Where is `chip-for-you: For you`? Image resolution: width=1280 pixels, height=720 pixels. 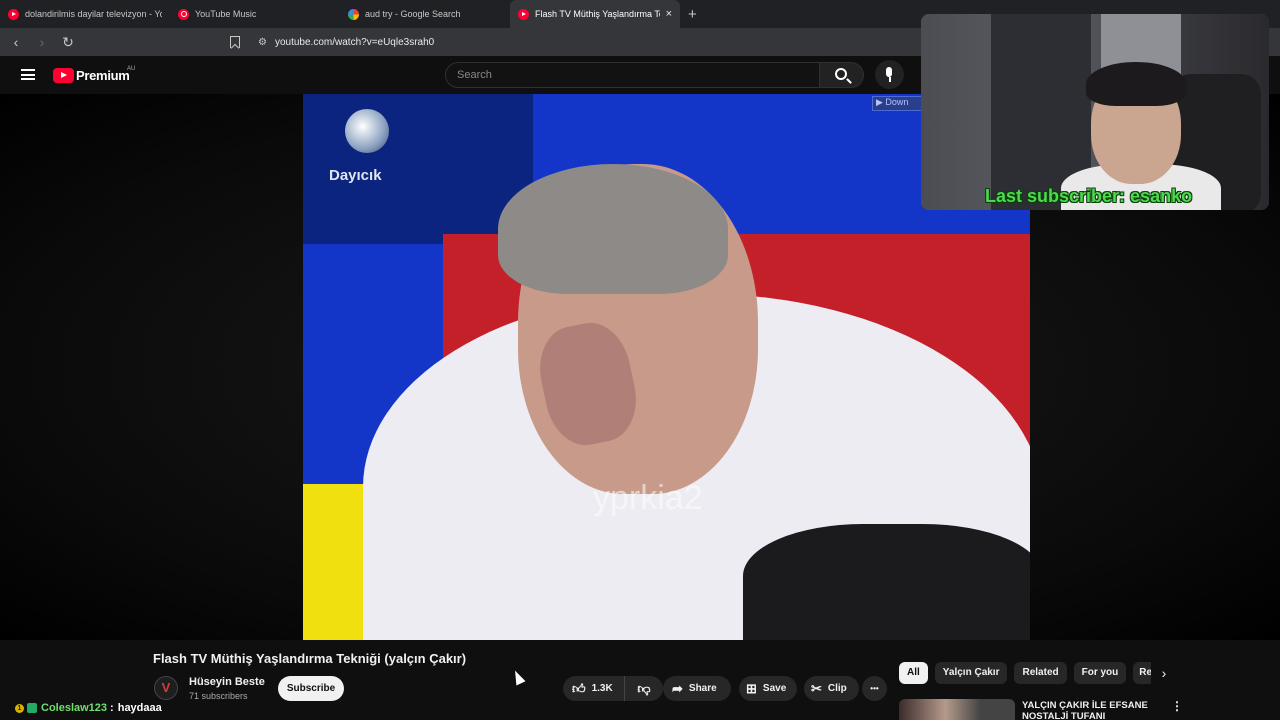
chip-for-you: For you is located at coordinates (1100, 673).